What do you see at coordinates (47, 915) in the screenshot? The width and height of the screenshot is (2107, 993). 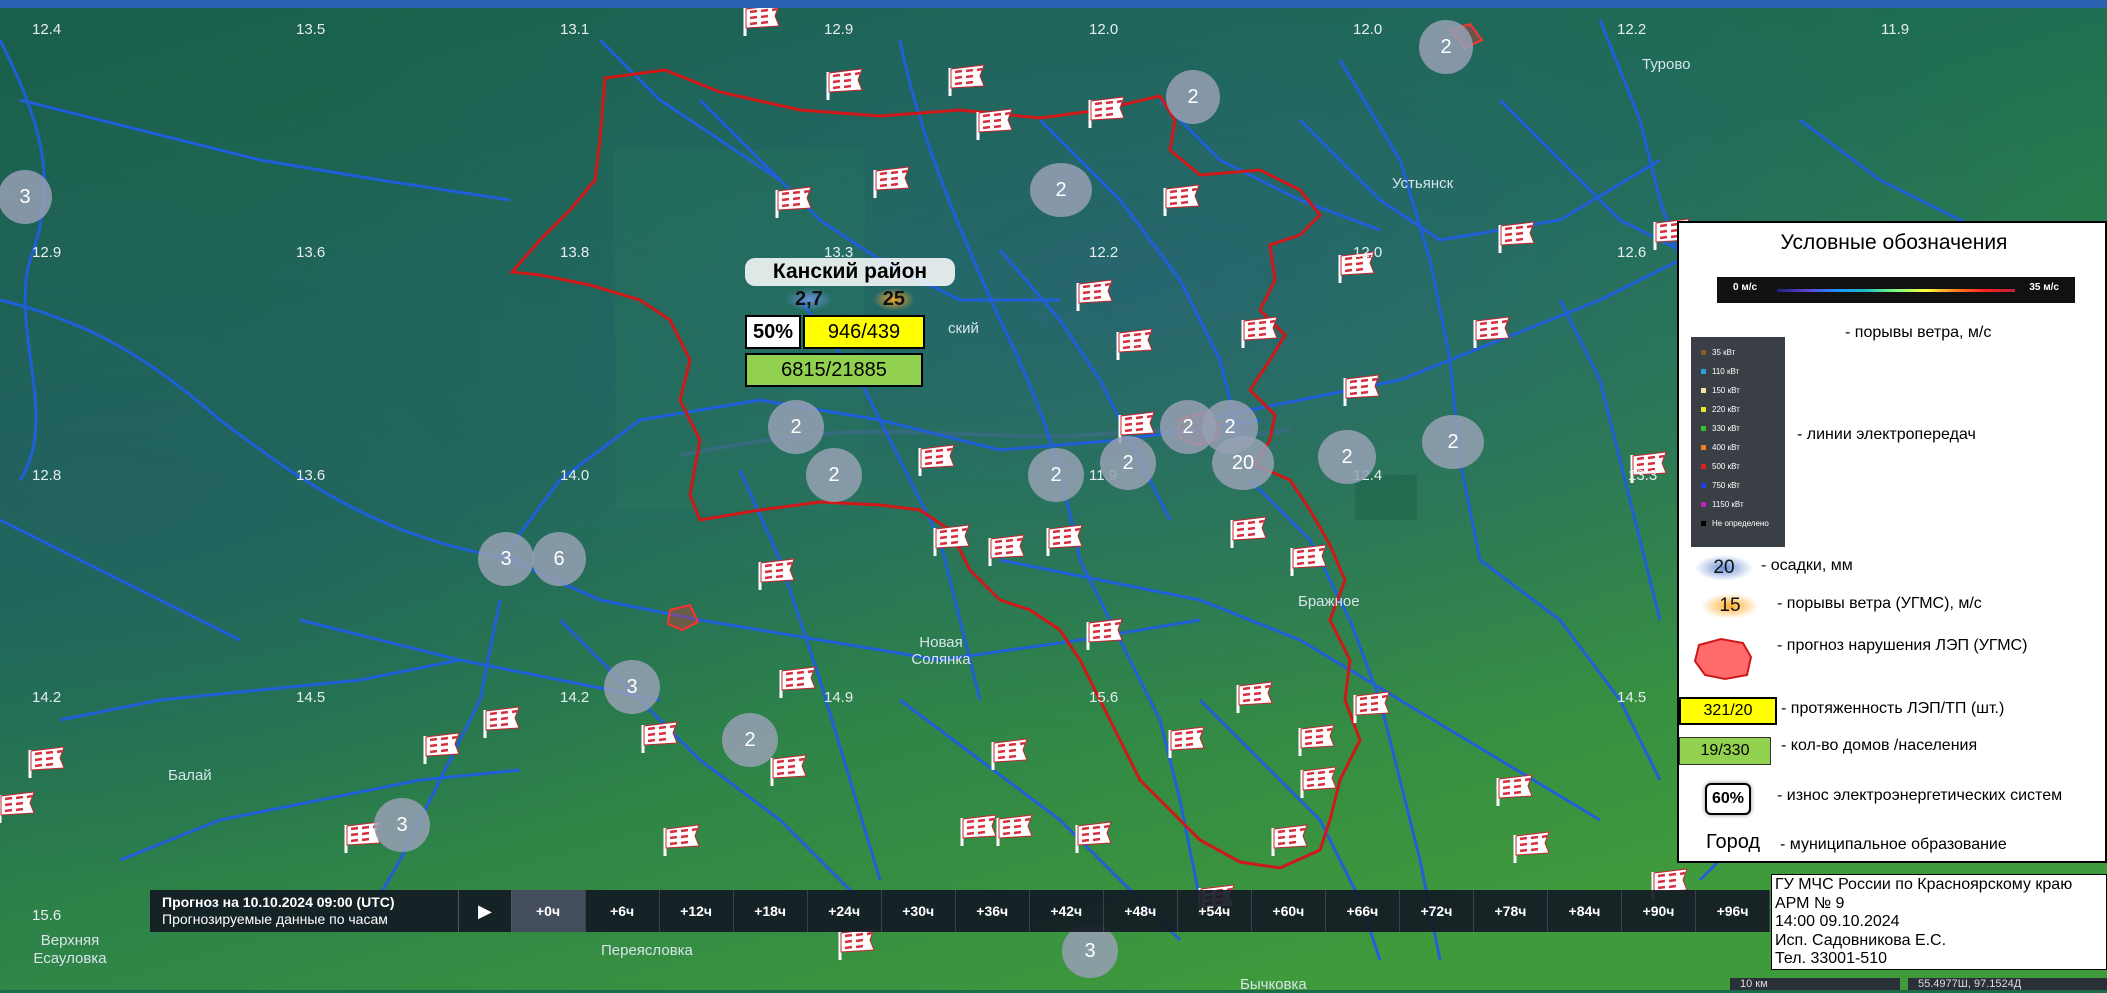 I see `grid-label: 15.6` at bounding box center [47, 915].